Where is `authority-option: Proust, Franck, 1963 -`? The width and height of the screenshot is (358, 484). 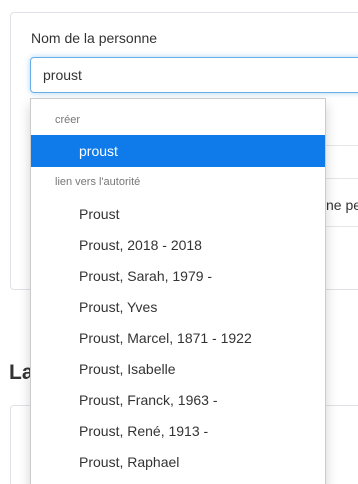
authority-option: Proust, Franck, 1963 - is located at coordinates (178, 400).